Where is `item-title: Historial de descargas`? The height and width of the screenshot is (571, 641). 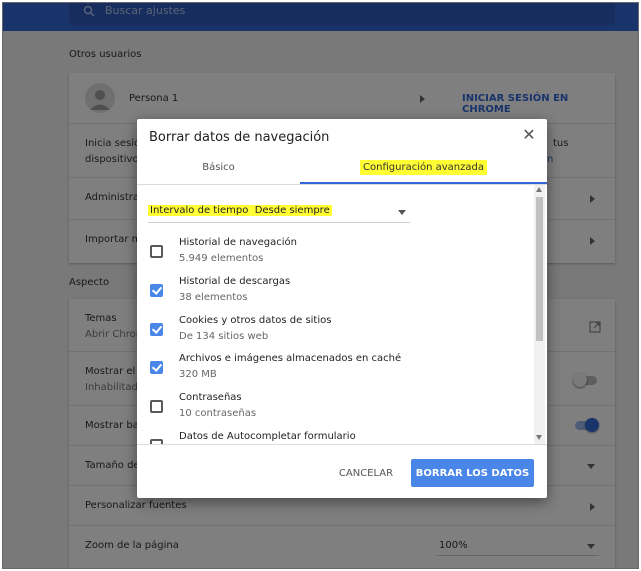
item-title: Historial de descargas is located at coordinates (235, 281).